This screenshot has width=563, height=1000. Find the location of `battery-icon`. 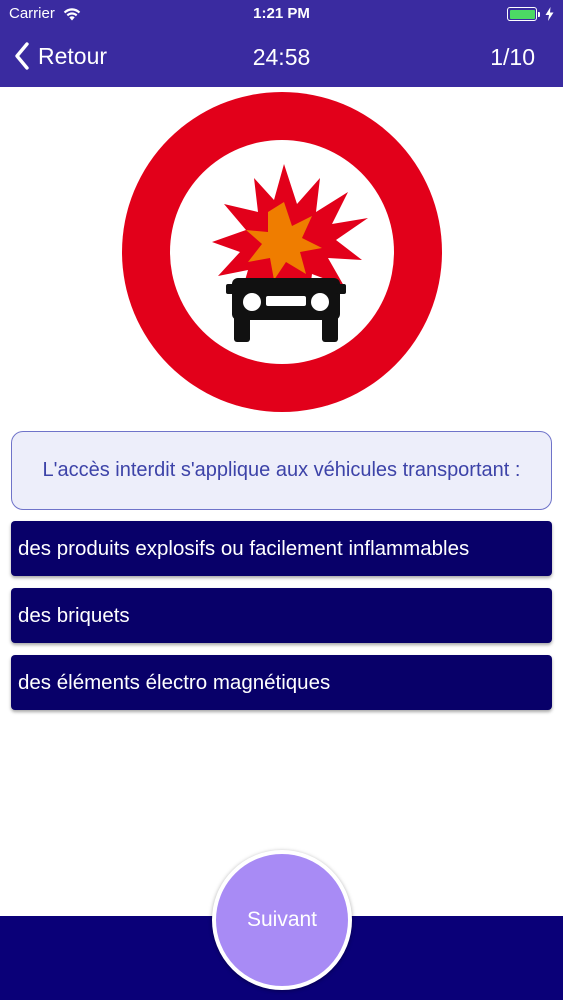

battery-icon is located at coordinates (522, 14).